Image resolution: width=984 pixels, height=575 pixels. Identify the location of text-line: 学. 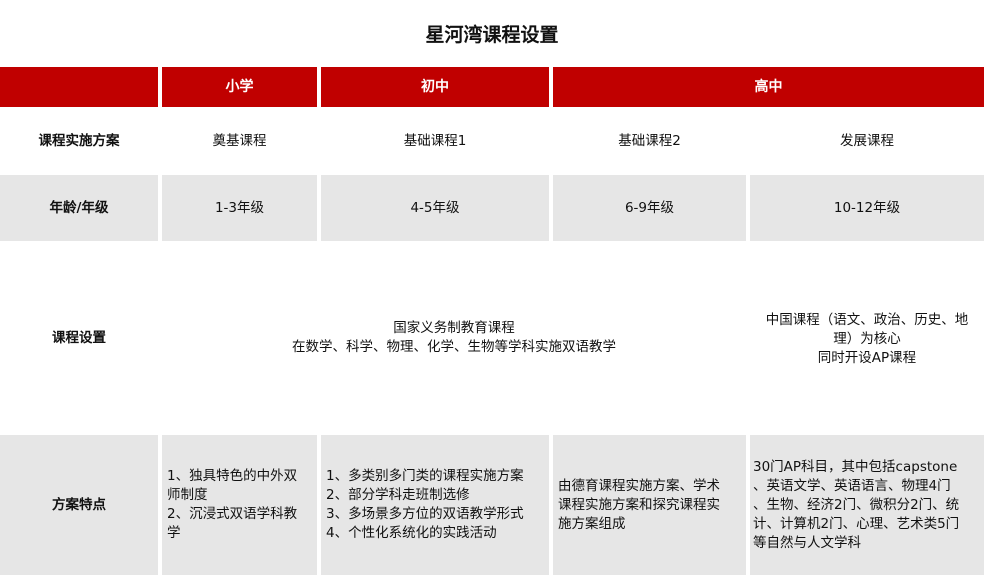
(174, 533).